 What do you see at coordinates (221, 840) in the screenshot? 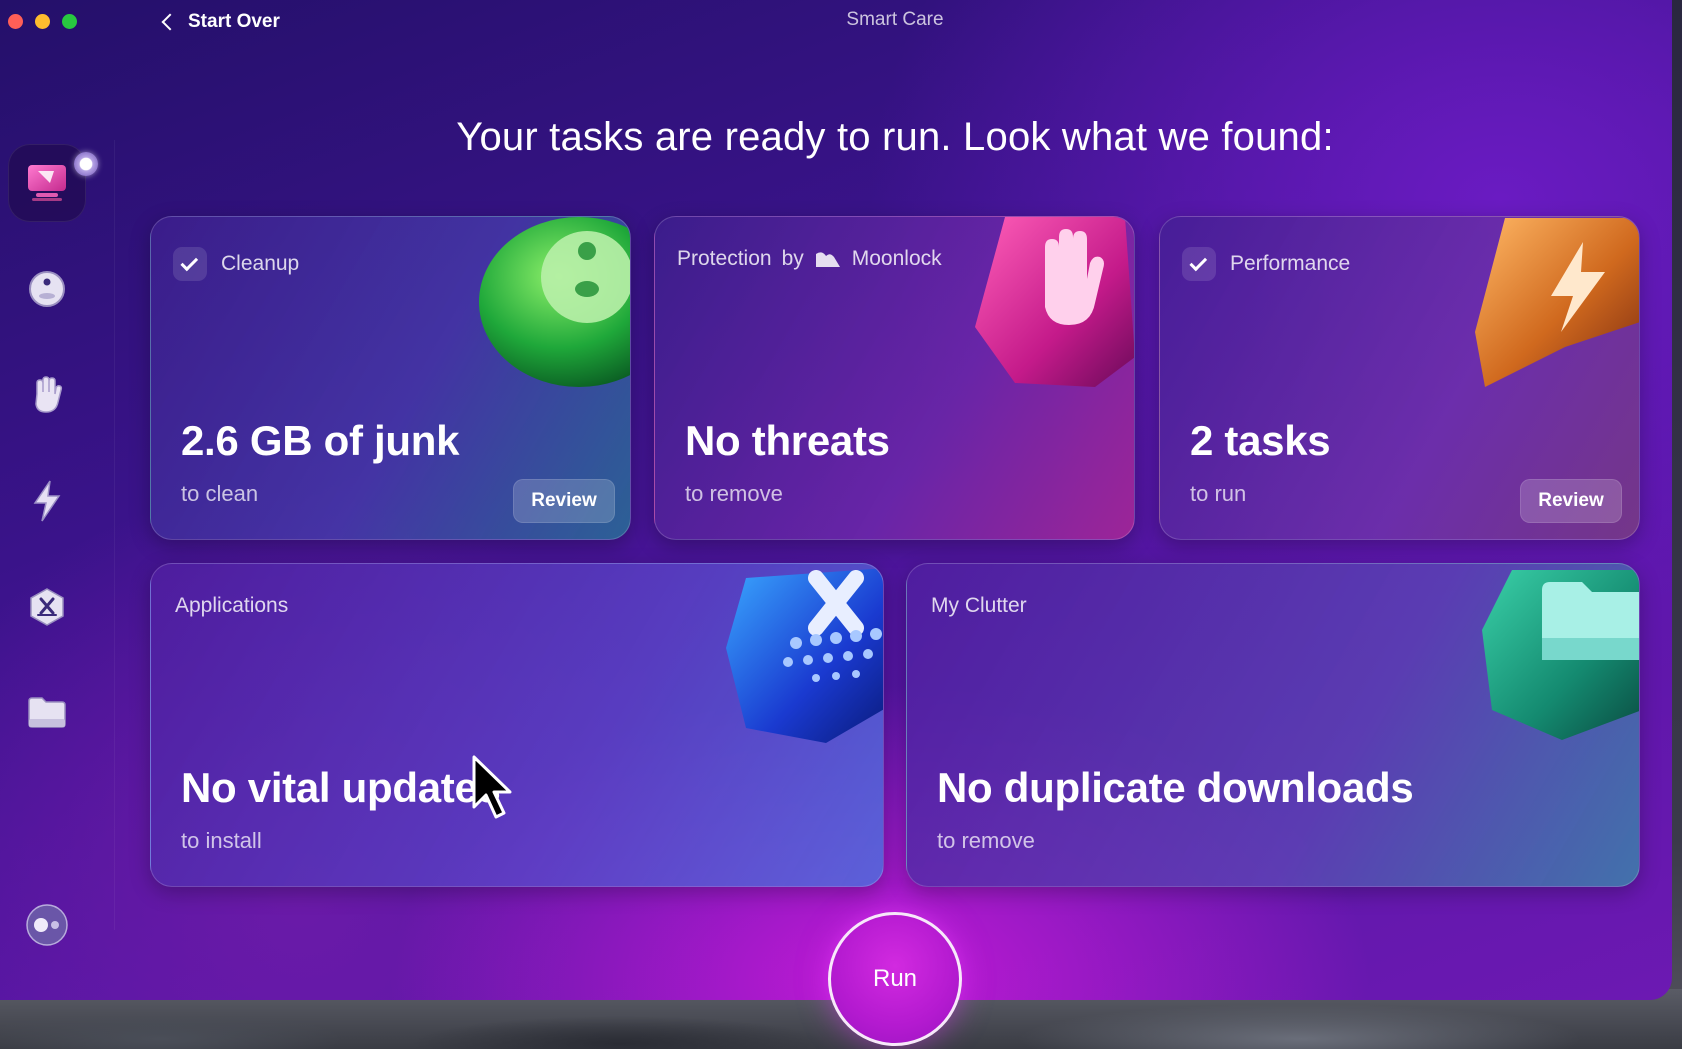
I see `applications-subtitle: to install` at bounding box center [221, 840].